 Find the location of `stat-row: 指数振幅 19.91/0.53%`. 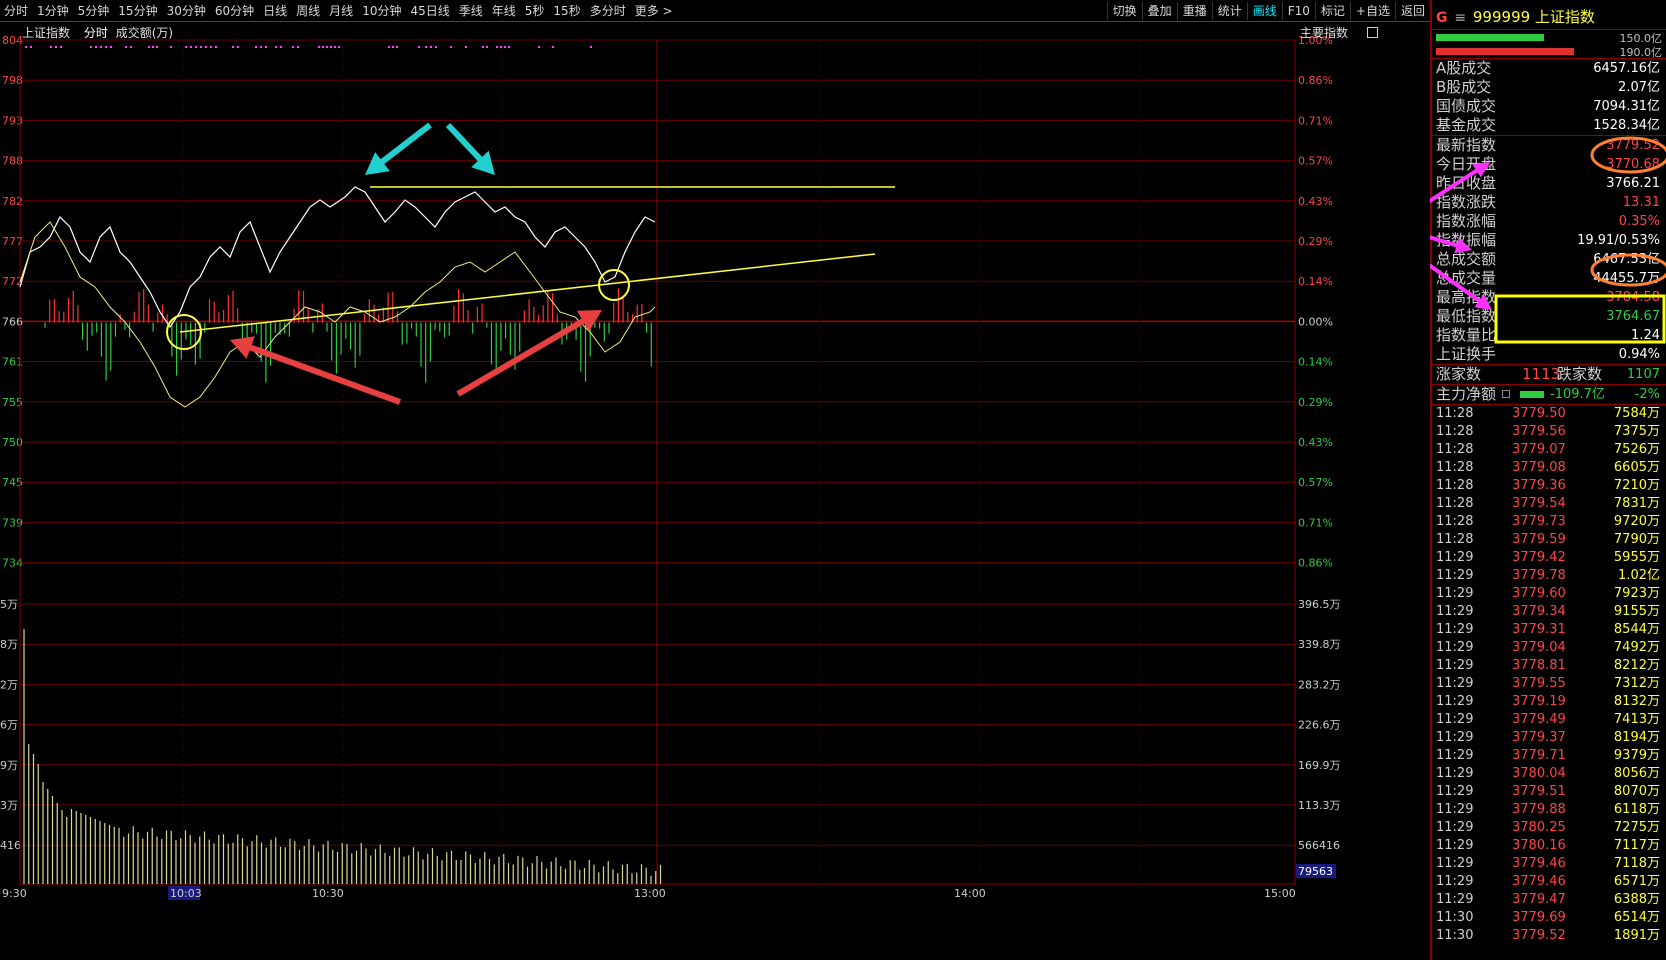

stat-row: 指数振幅 19.91/0.53% is located at coordinates (1549, 240).